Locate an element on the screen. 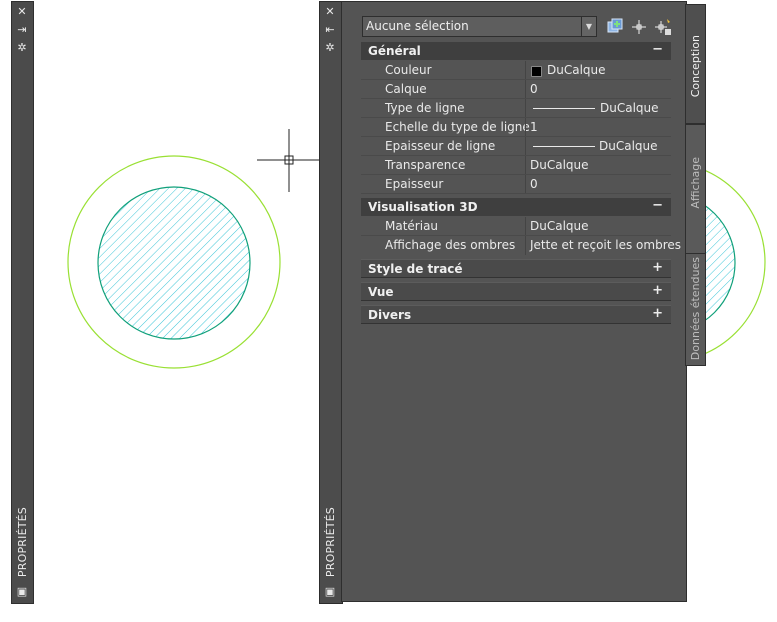 The width and height of the screenshot is (777, 622). quick-select-icon is located at coordinates (663, 27).